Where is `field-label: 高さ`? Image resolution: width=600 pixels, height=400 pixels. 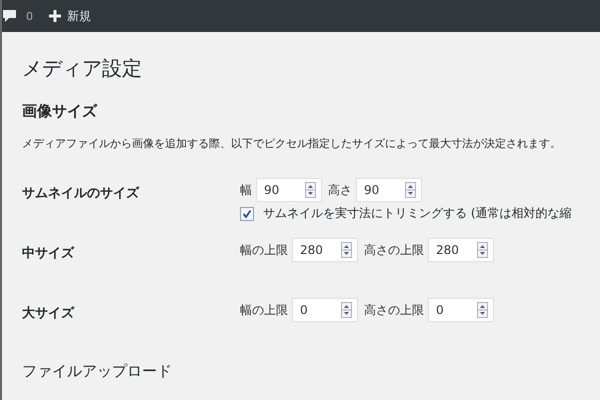 field-label: 高さ is located at coordinates (340, 190).